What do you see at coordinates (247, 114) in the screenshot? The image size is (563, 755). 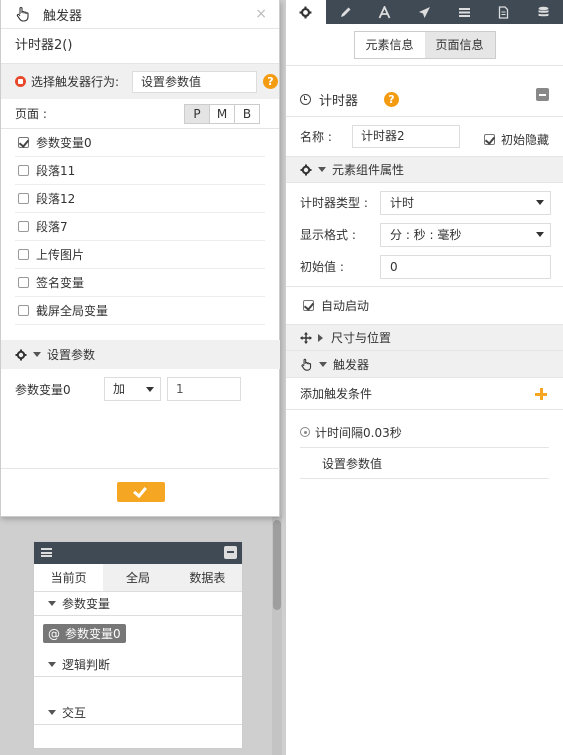 I see `page-mode-b: B` at bounding box center [247, 114].